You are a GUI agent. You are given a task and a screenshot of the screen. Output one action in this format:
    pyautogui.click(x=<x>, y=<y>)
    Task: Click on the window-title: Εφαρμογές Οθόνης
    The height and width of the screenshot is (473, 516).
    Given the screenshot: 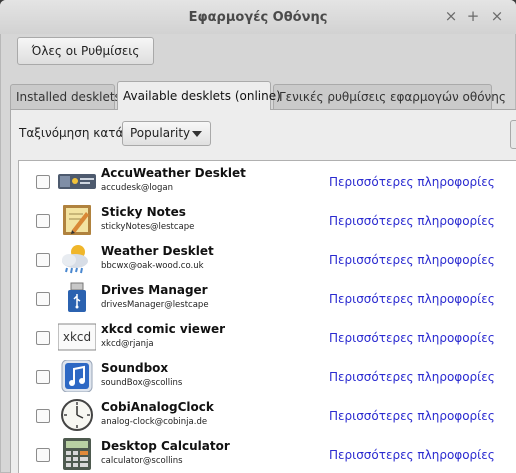 What is the action you would take?
    pyautogui.click(x=258, y=17)
    